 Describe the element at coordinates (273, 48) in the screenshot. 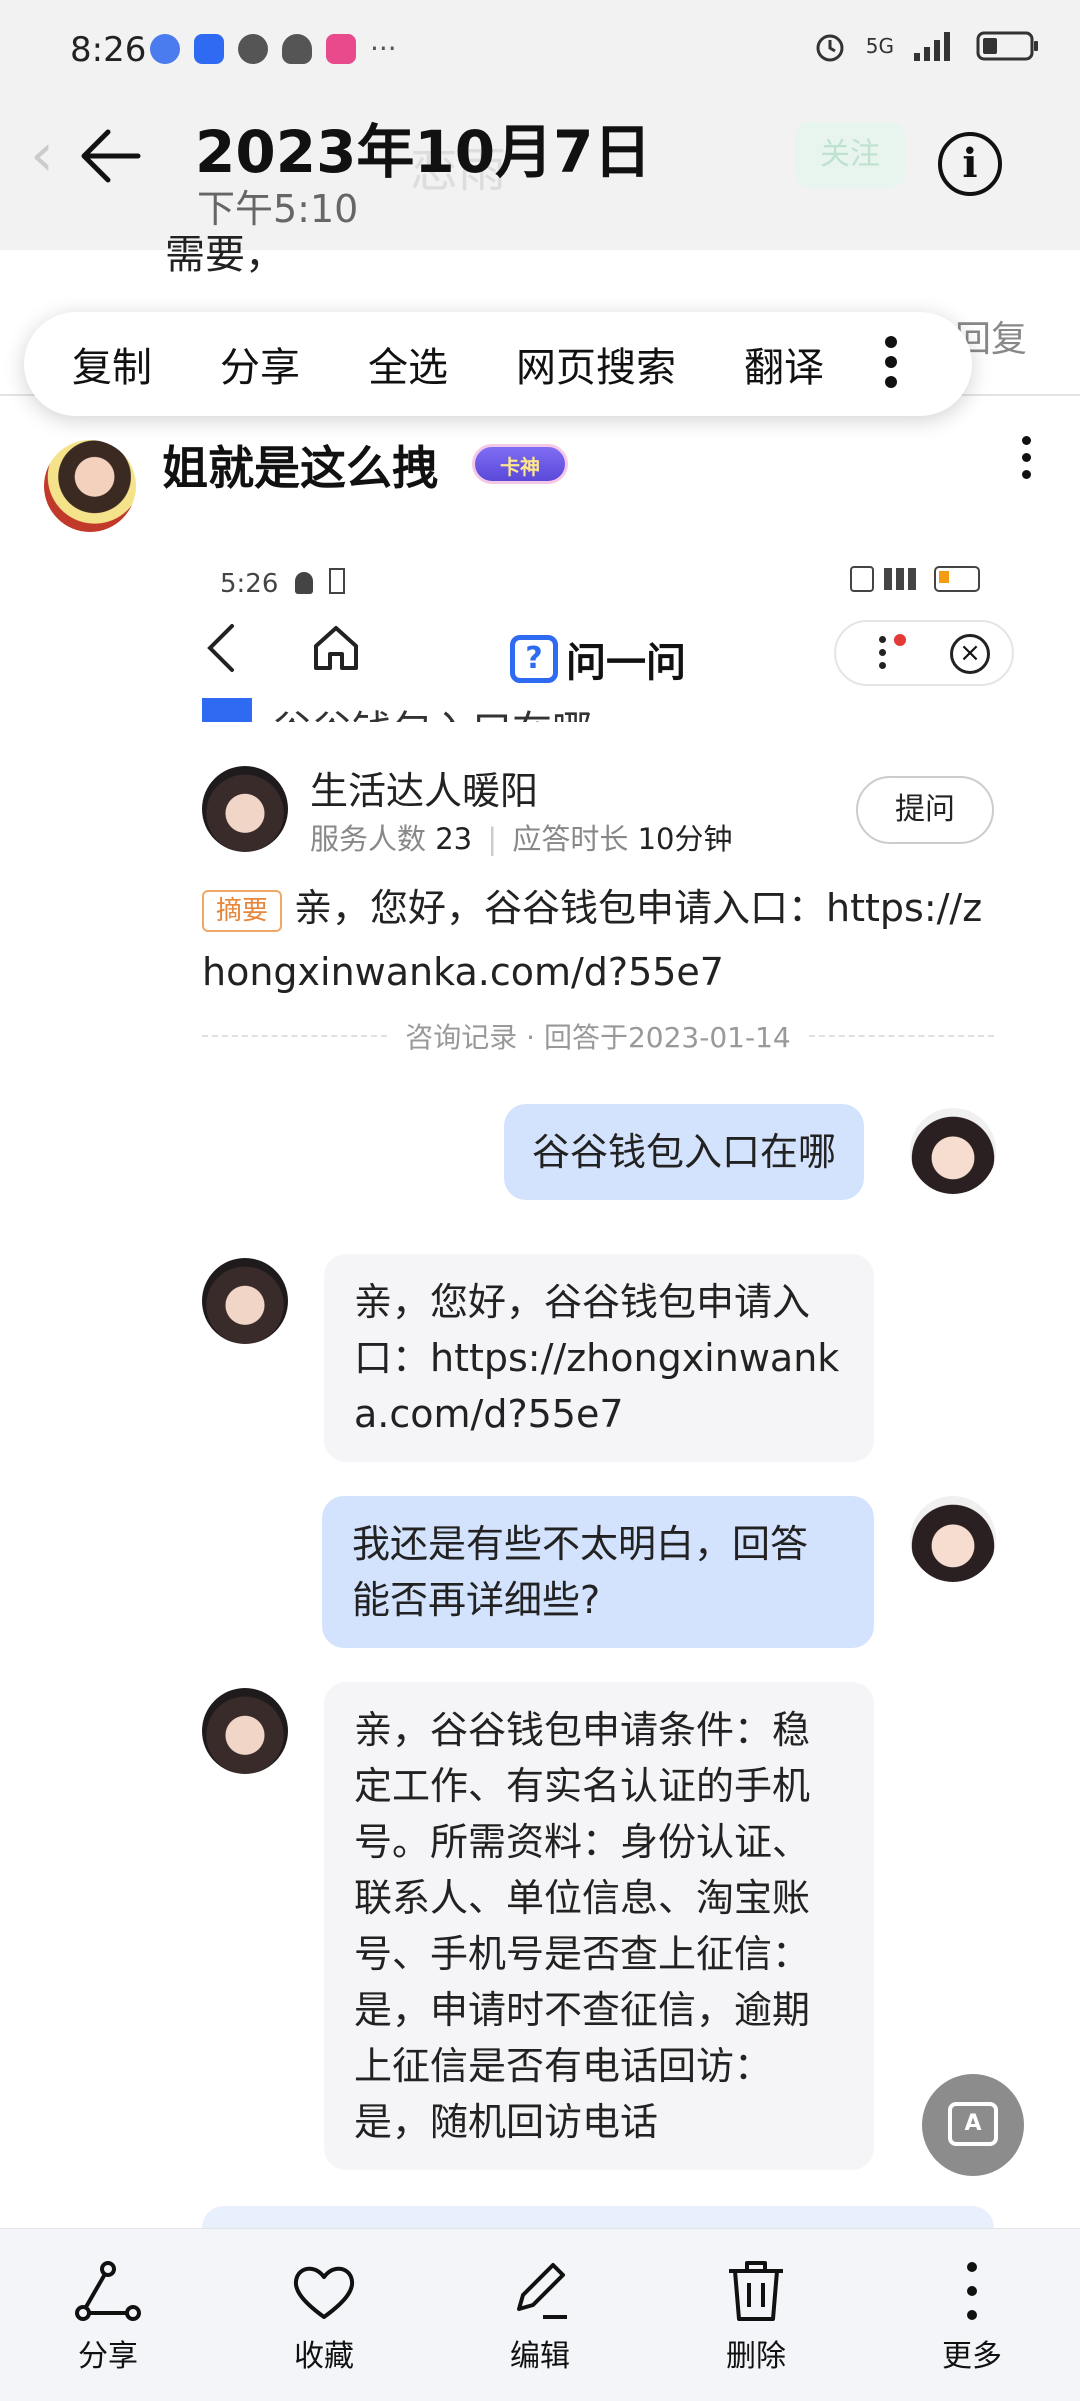

I see `notification-icons: ···` at that location.